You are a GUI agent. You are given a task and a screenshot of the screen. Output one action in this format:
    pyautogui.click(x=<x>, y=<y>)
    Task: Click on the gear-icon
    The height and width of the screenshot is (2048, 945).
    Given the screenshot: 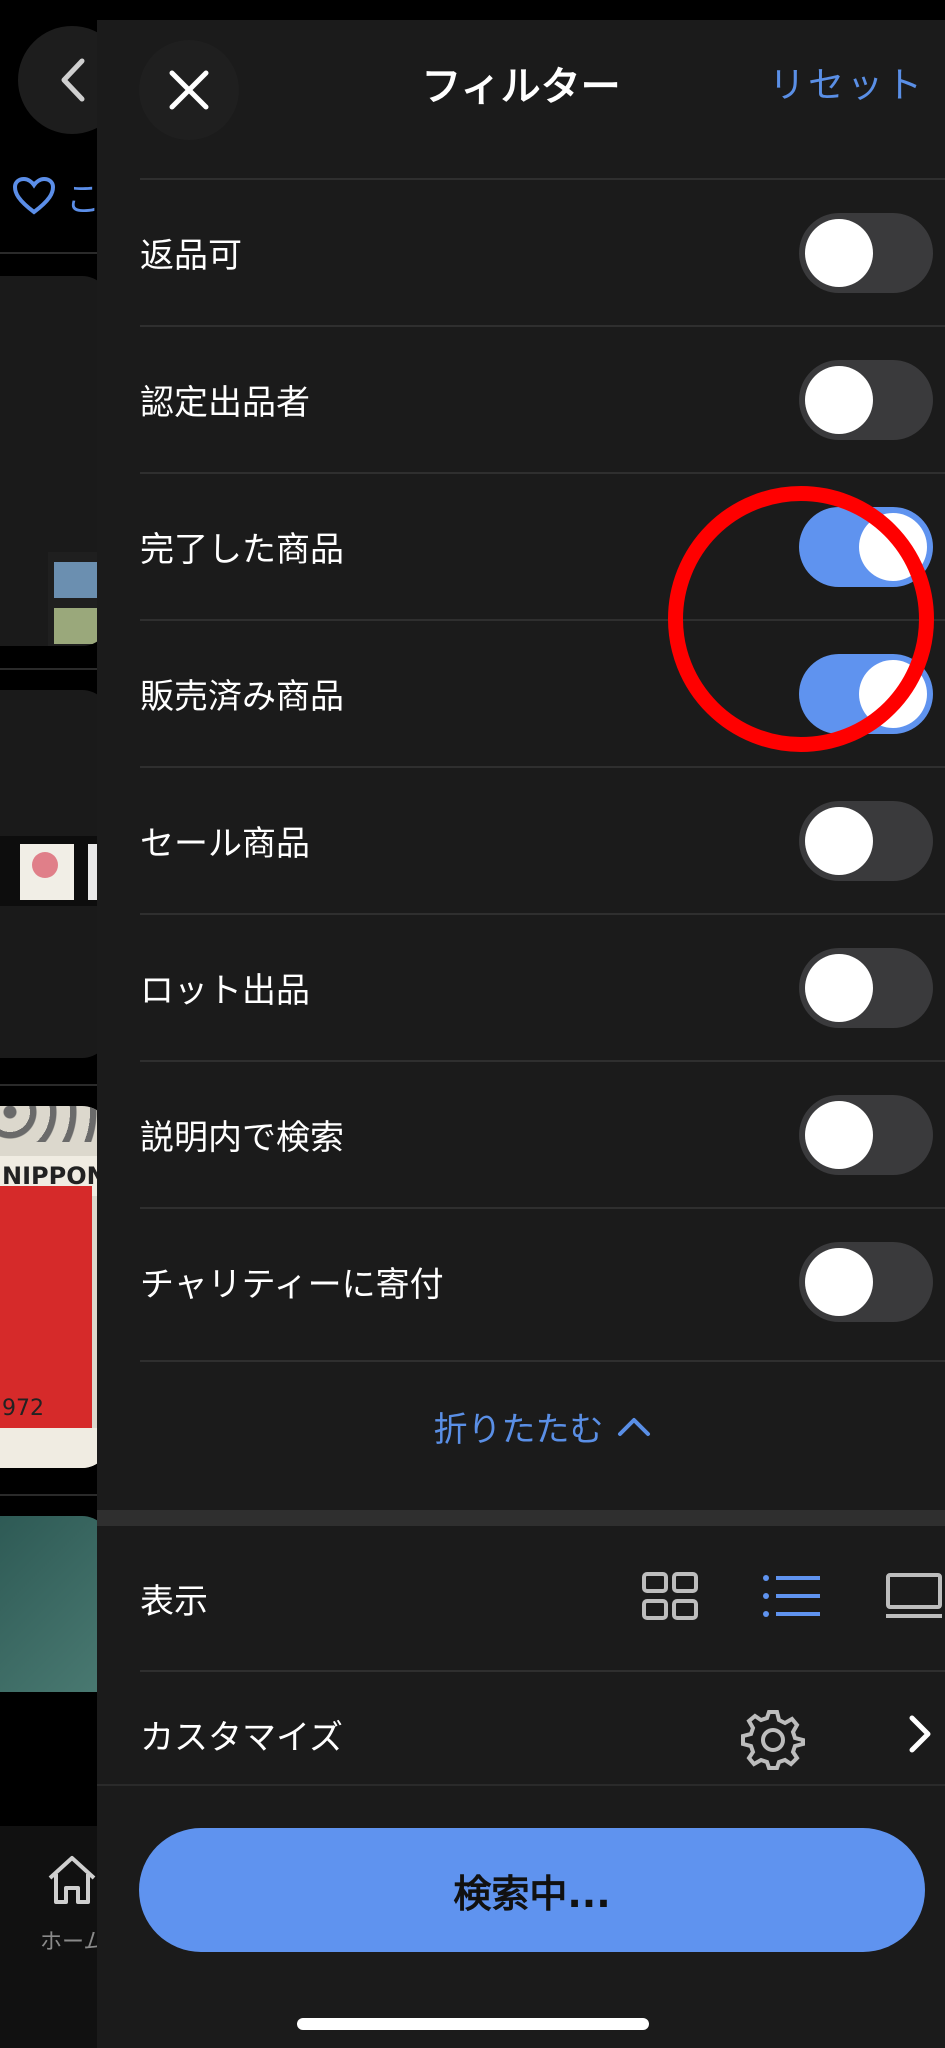 What is the action you would take?
    pyautogui.click(x=773, y=1740)
    